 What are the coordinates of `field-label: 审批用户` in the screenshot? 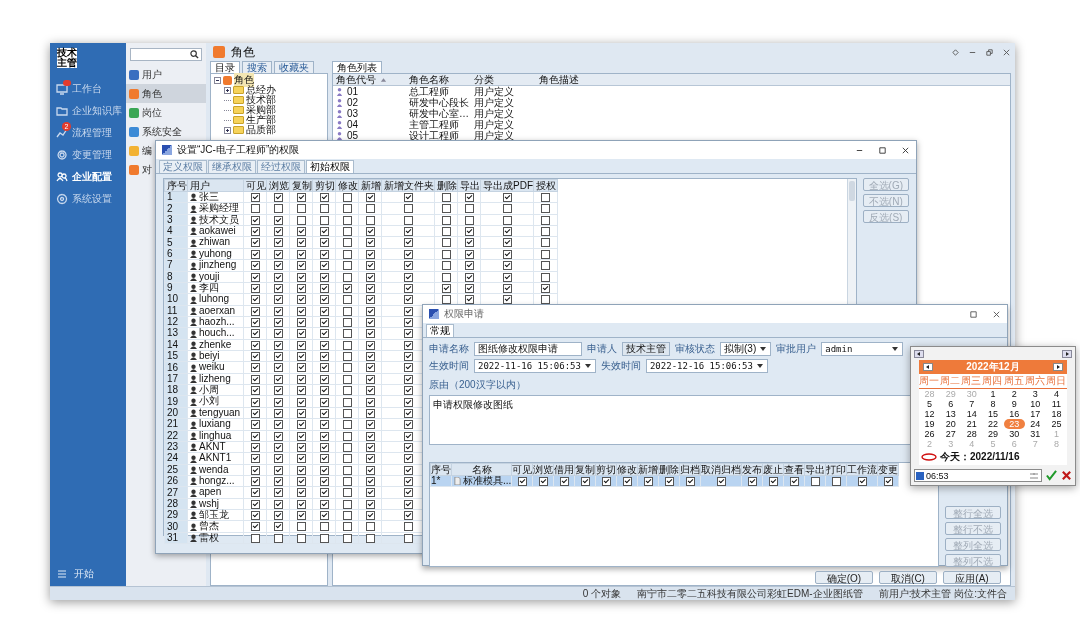 It's located at (796, 349).